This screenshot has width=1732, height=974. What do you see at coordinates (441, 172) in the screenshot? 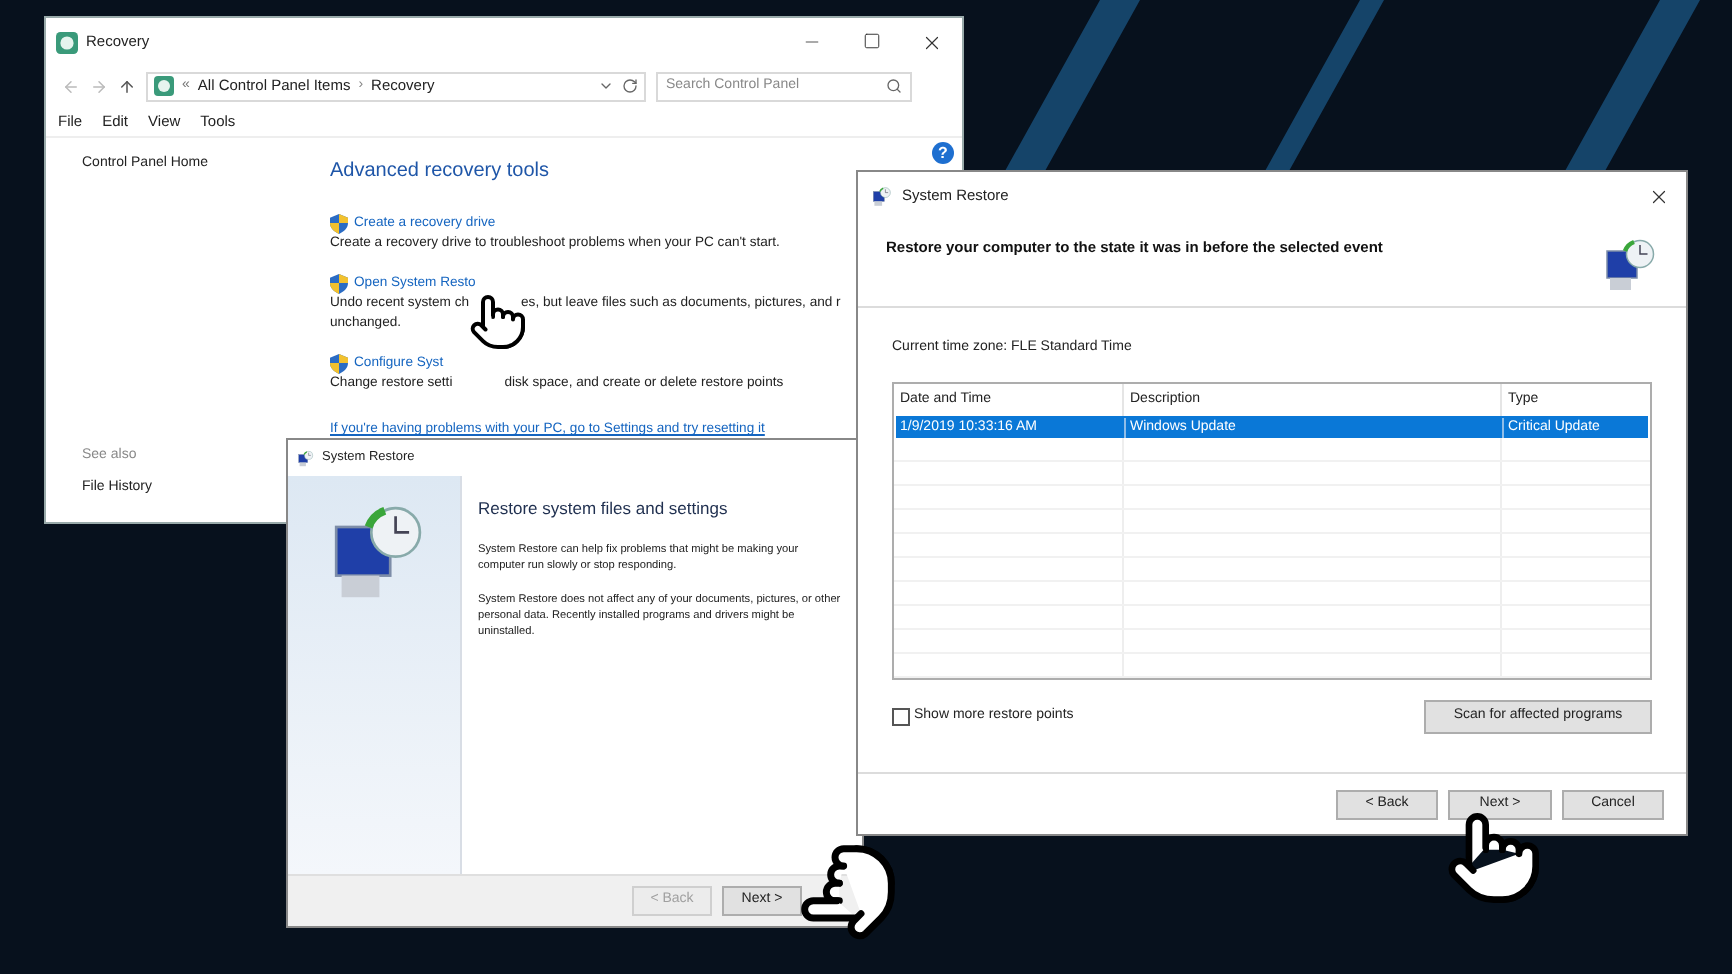
I see `section-heading: Advanced recovery tools` at bounding box center [441, 172].